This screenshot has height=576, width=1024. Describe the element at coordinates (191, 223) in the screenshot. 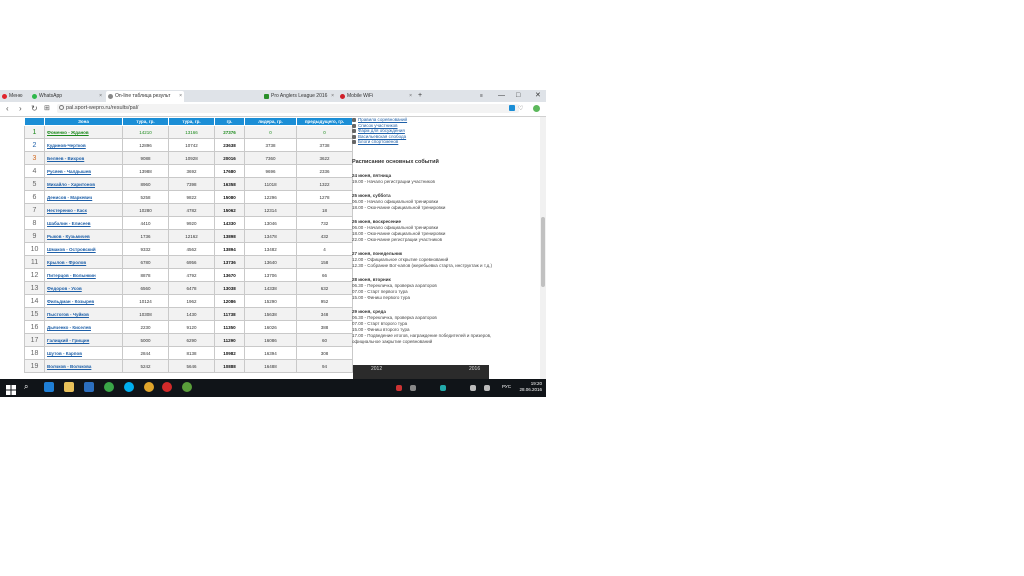

I see `tour2-cell: 9920` at that location.